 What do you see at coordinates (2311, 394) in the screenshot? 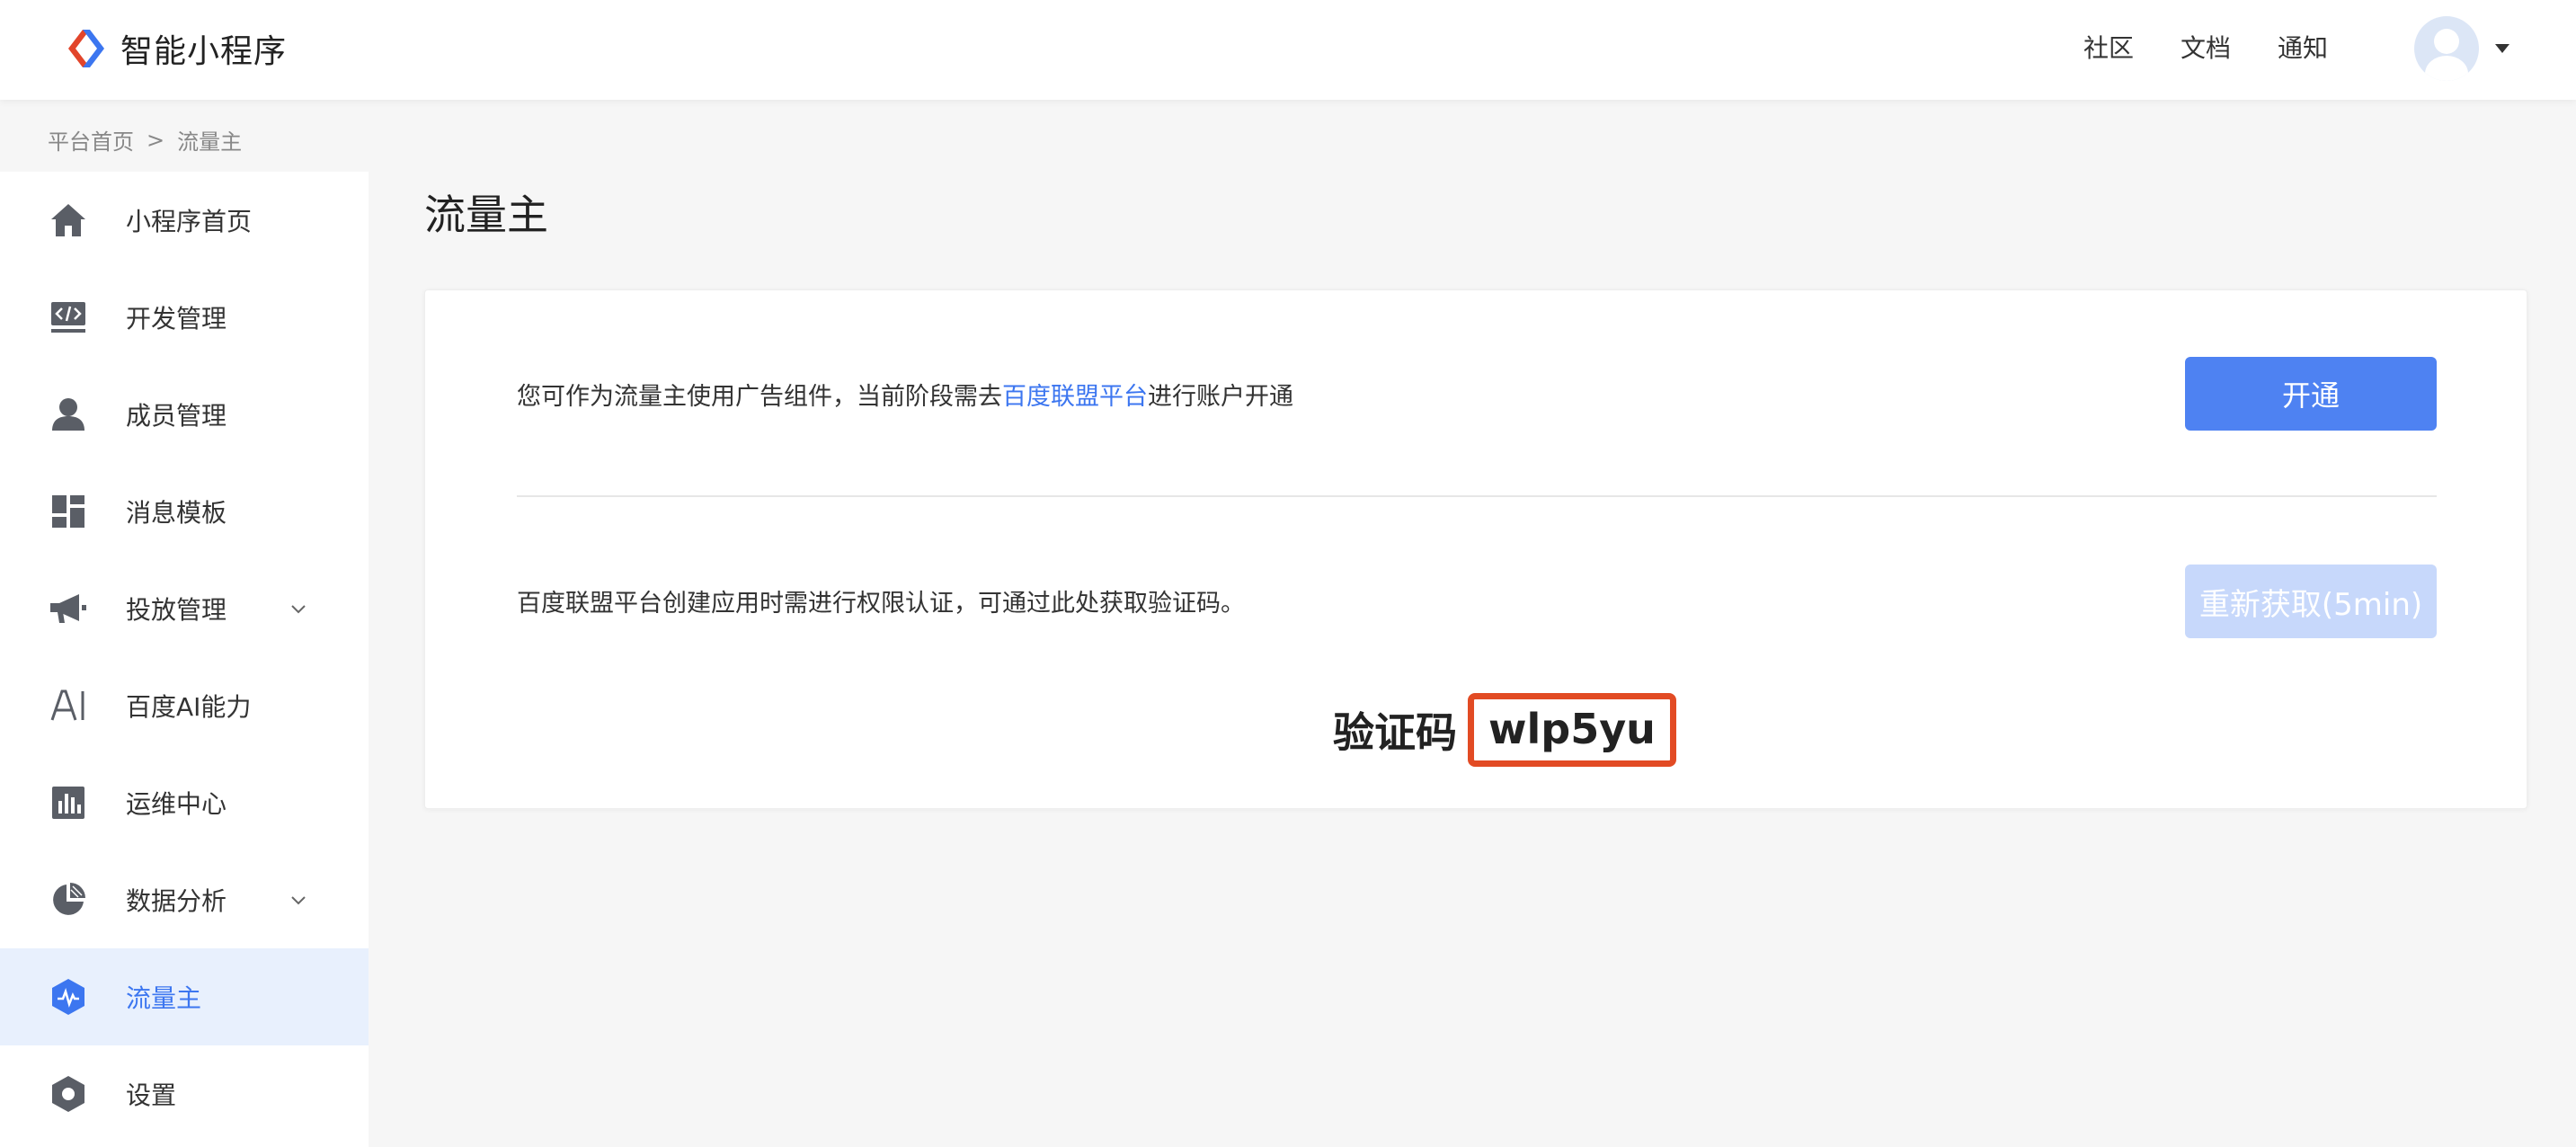
I see `open-button: 开通` at bounding box center [2311, 394].